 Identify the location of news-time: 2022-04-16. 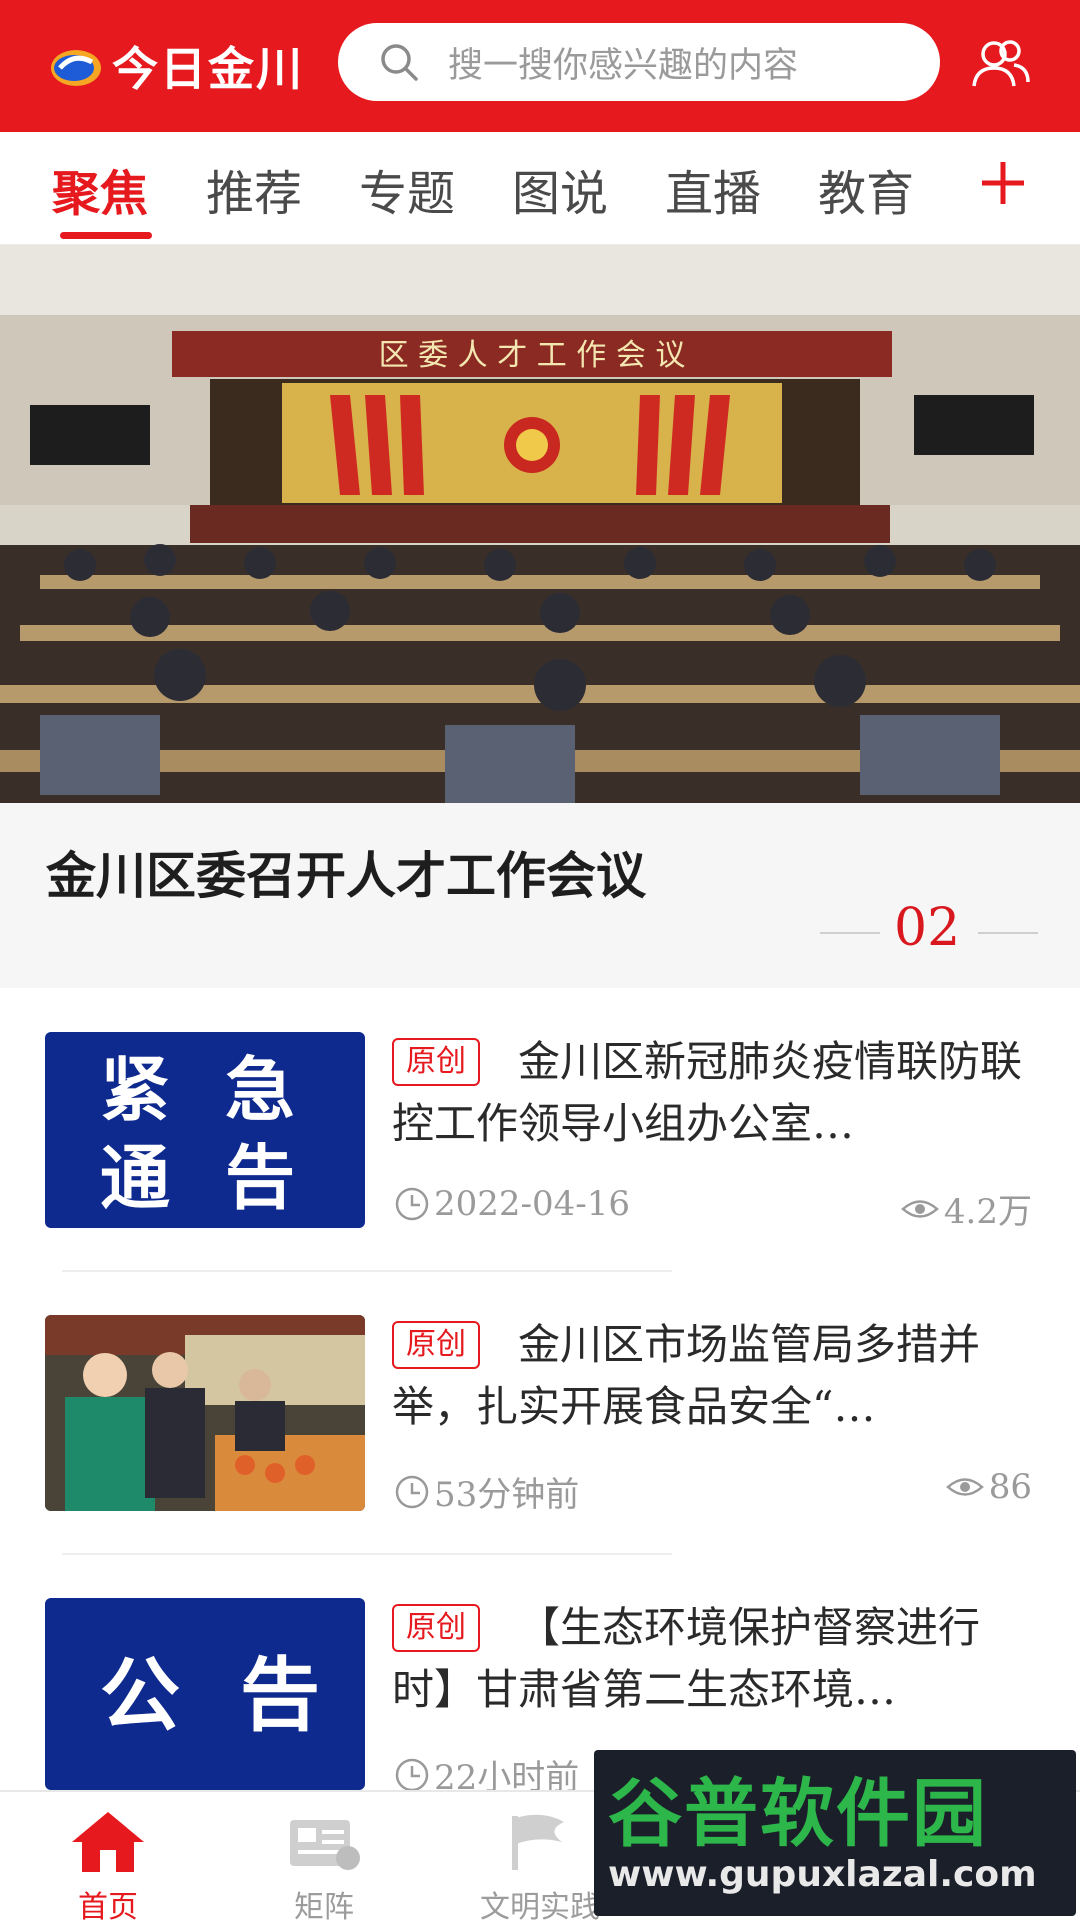
(512, 1204).